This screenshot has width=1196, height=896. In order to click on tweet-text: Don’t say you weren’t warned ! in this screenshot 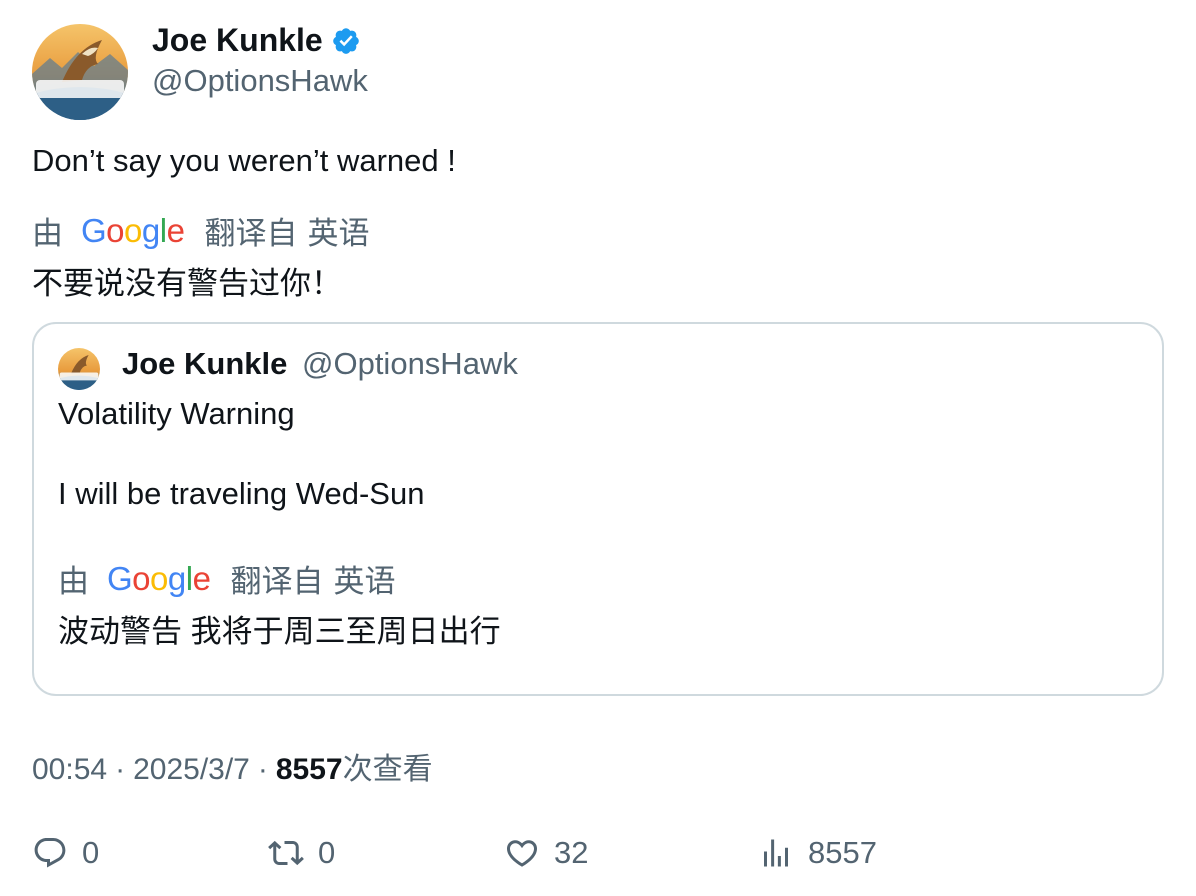, I will do `click(244, 160)`.